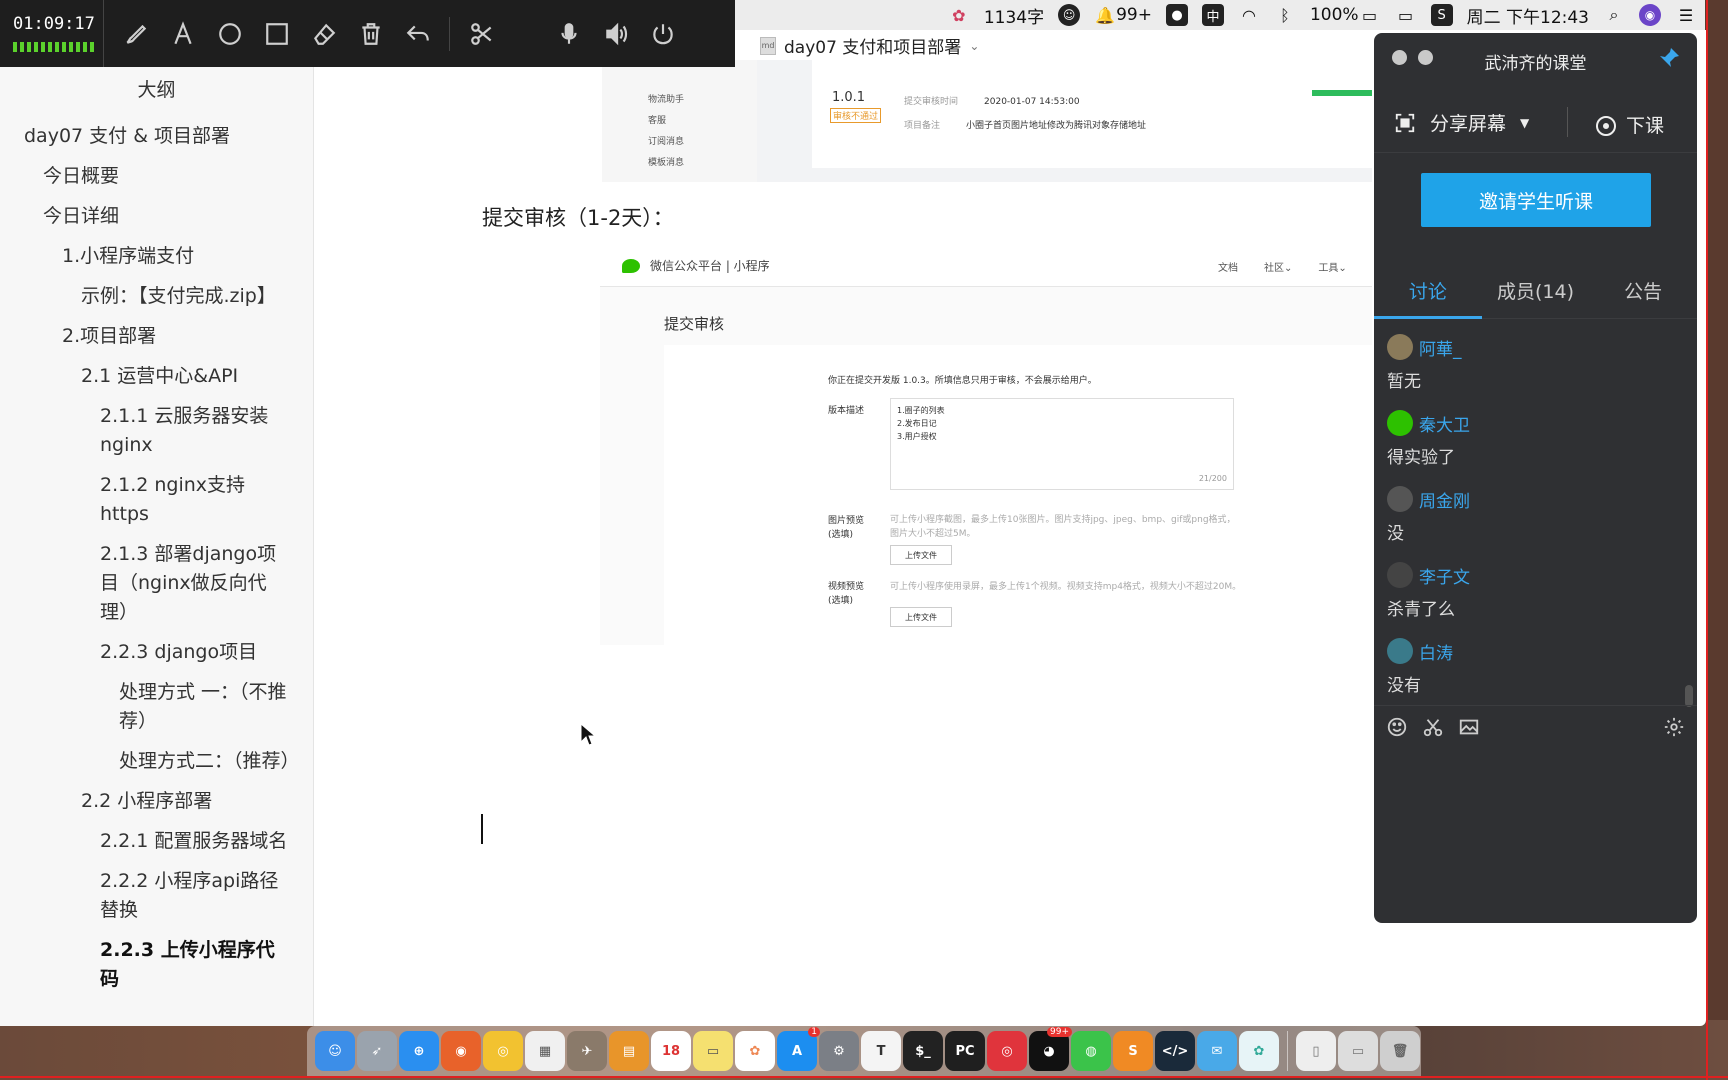 This screenshot has width=1728, height=1080. What do you see at coordinates (1528, 15) in the screenshot?
I see `clock: 周二 下午12:43` at bounding box center [1528, 15].